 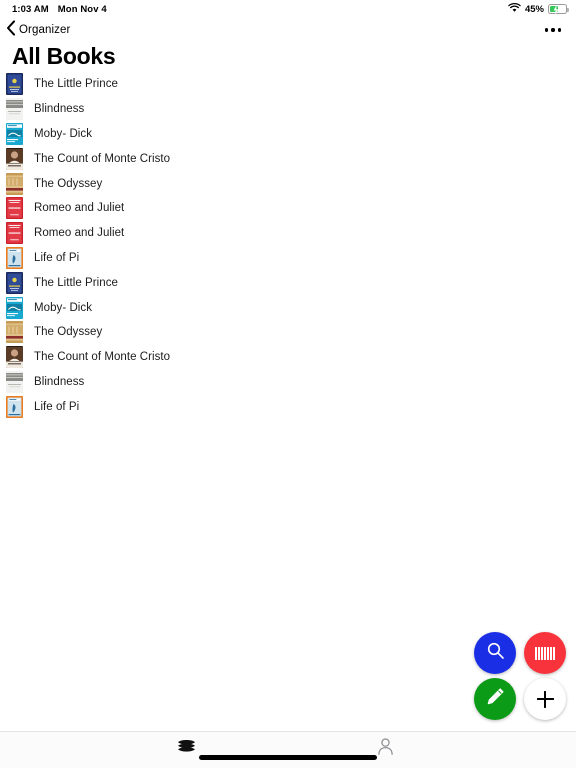 I want to click on person-icon, so click(x=385, y=749).